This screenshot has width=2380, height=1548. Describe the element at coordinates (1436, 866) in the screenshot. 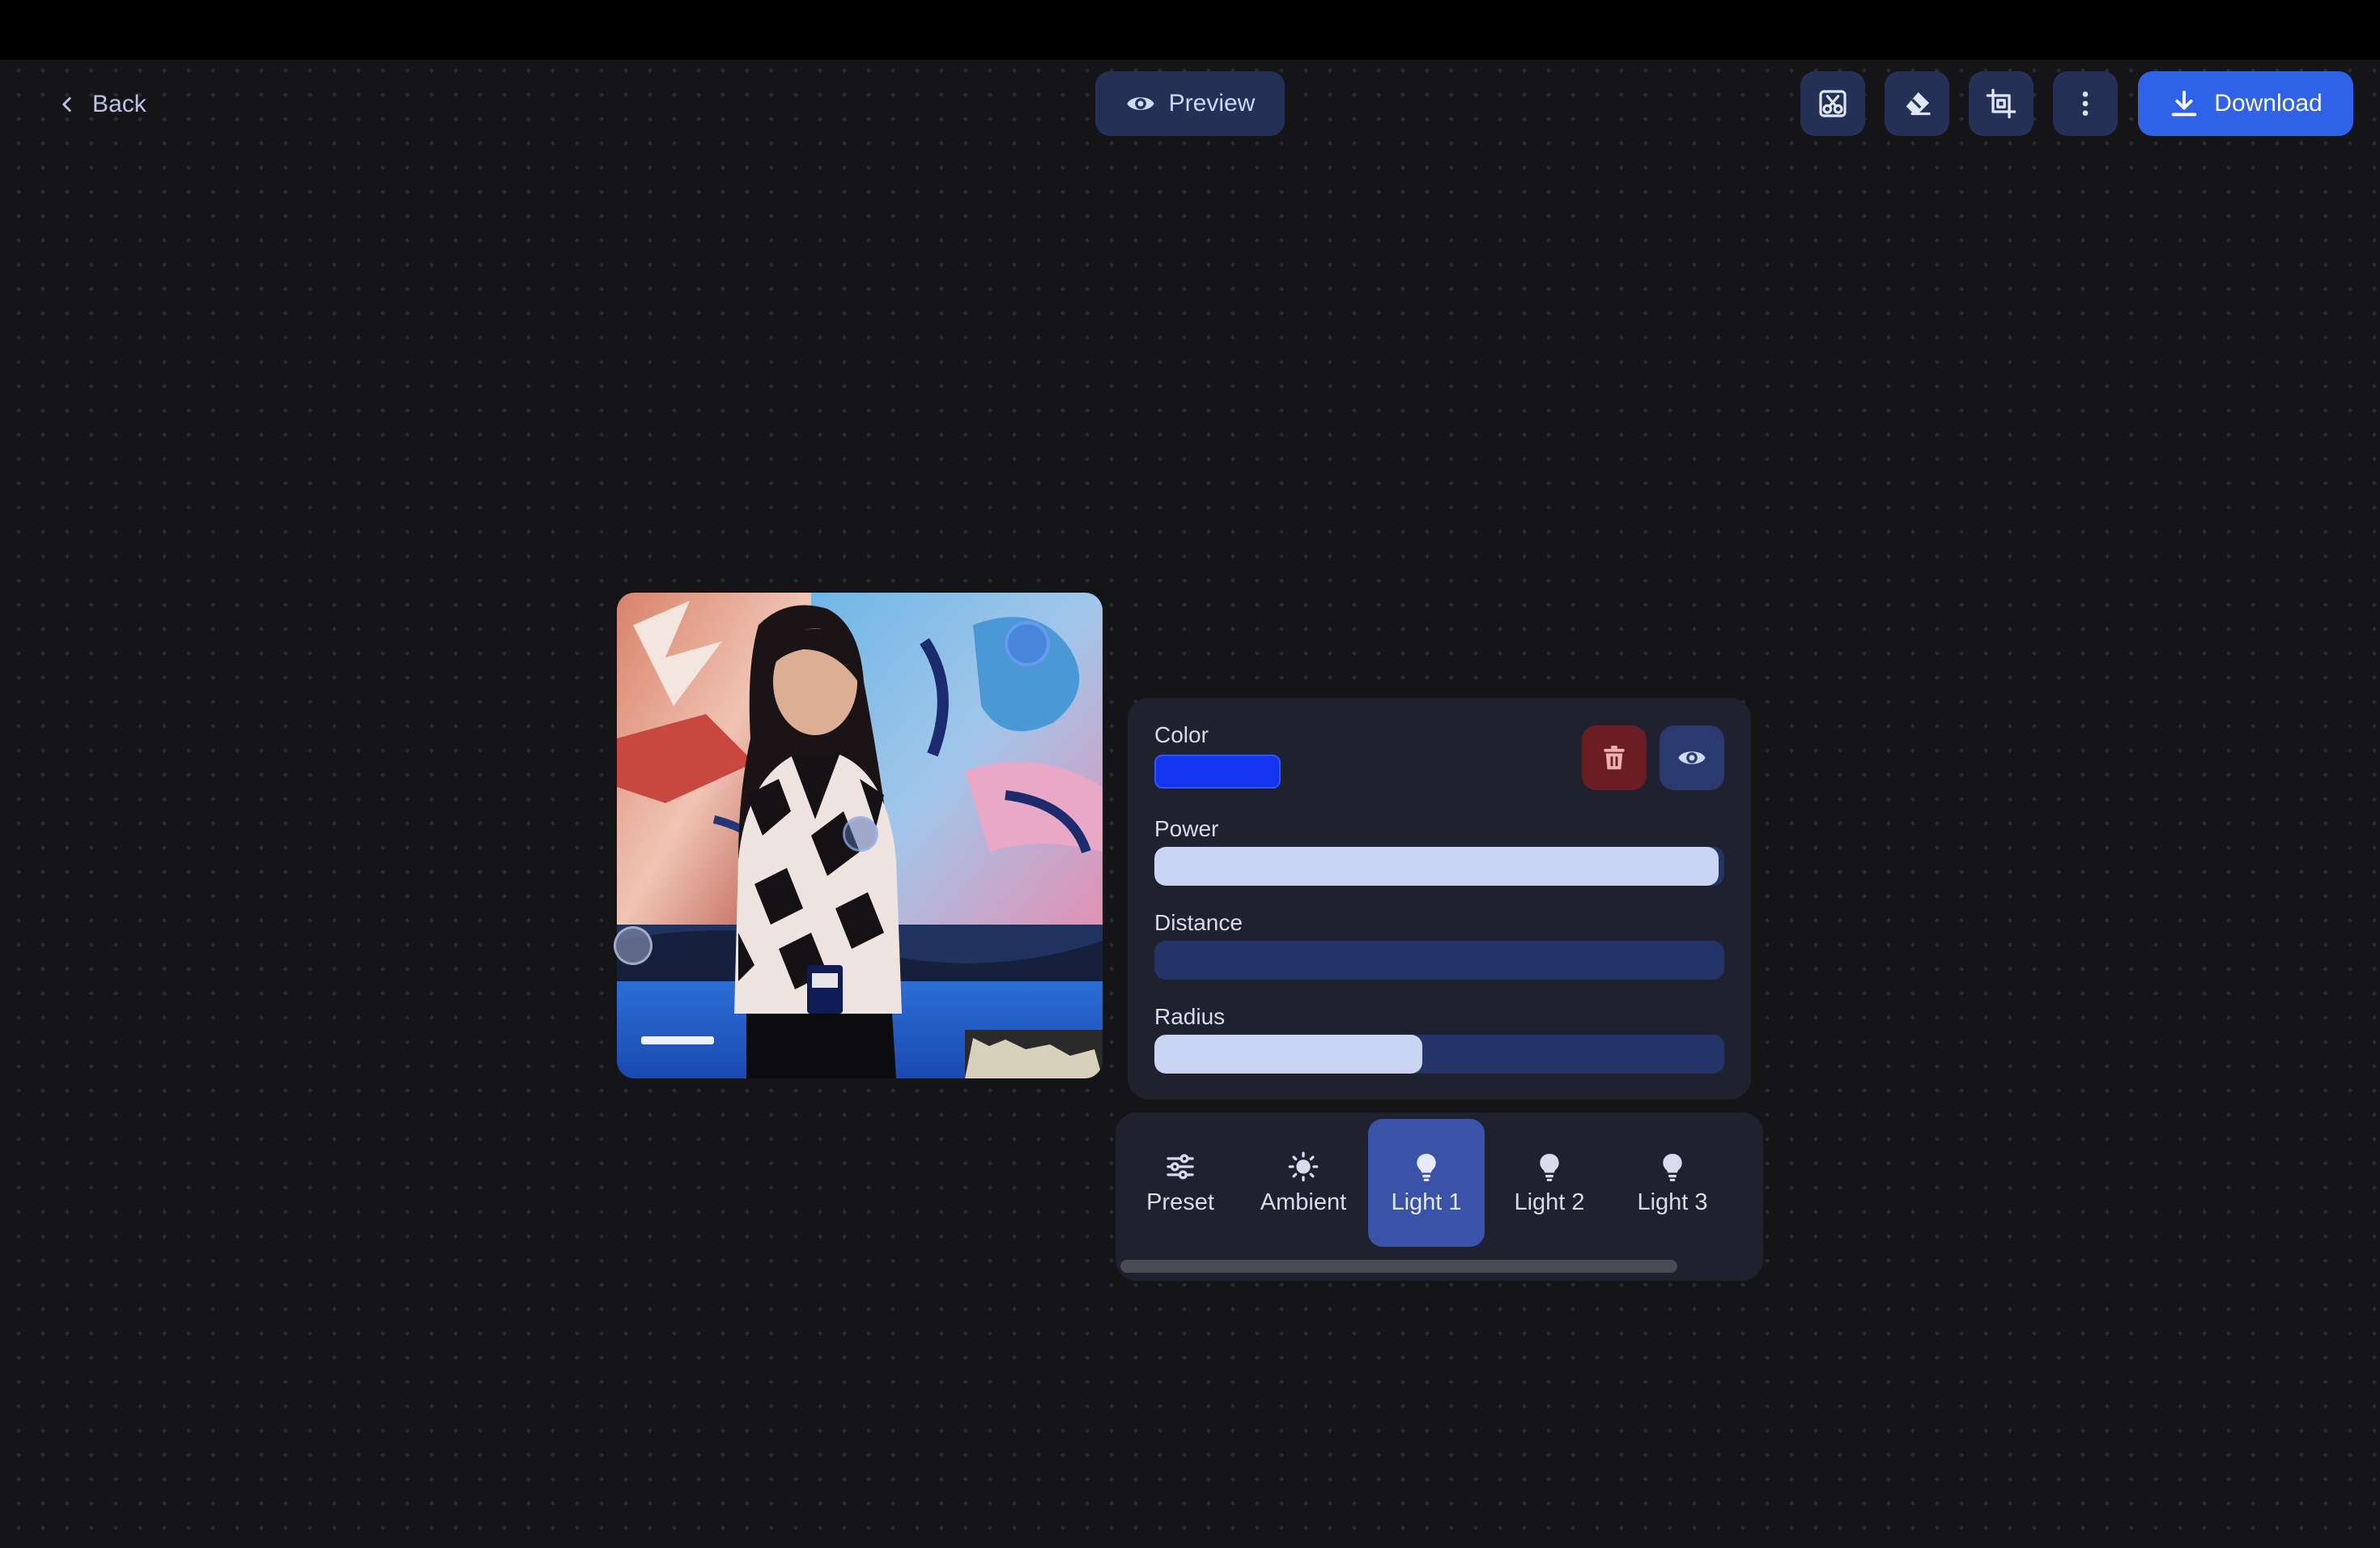

I see `power-slider-fill` at that location.